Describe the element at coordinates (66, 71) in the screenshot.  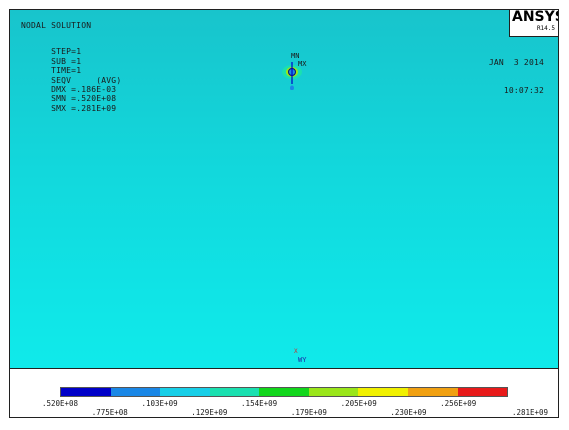
I see `time-label: TIME=1` at that location.